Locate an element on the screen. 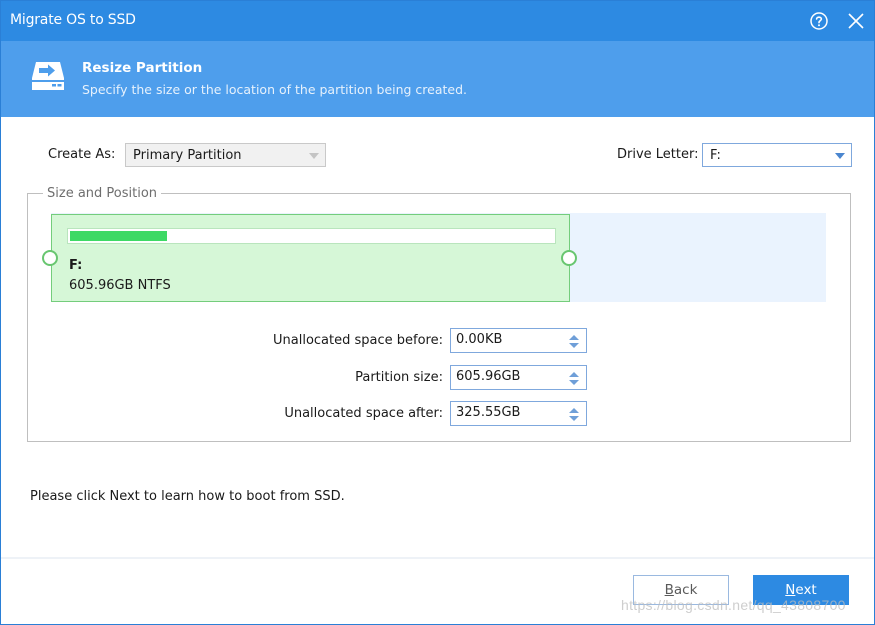 The image size is (875, 625). close-button is located at coordinates (856, 21).